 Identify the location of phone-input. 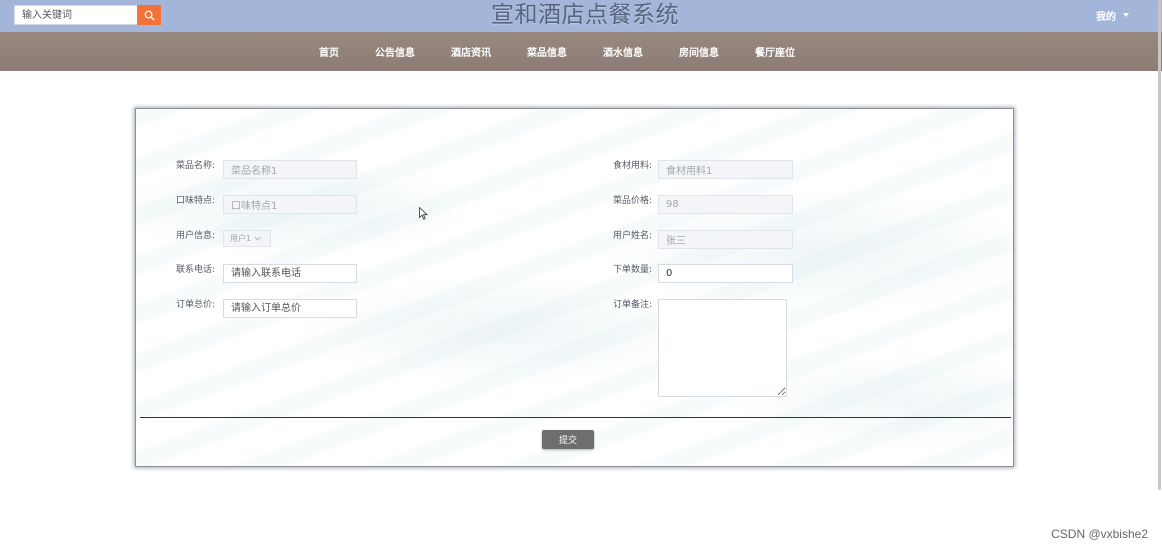
(290, 273).